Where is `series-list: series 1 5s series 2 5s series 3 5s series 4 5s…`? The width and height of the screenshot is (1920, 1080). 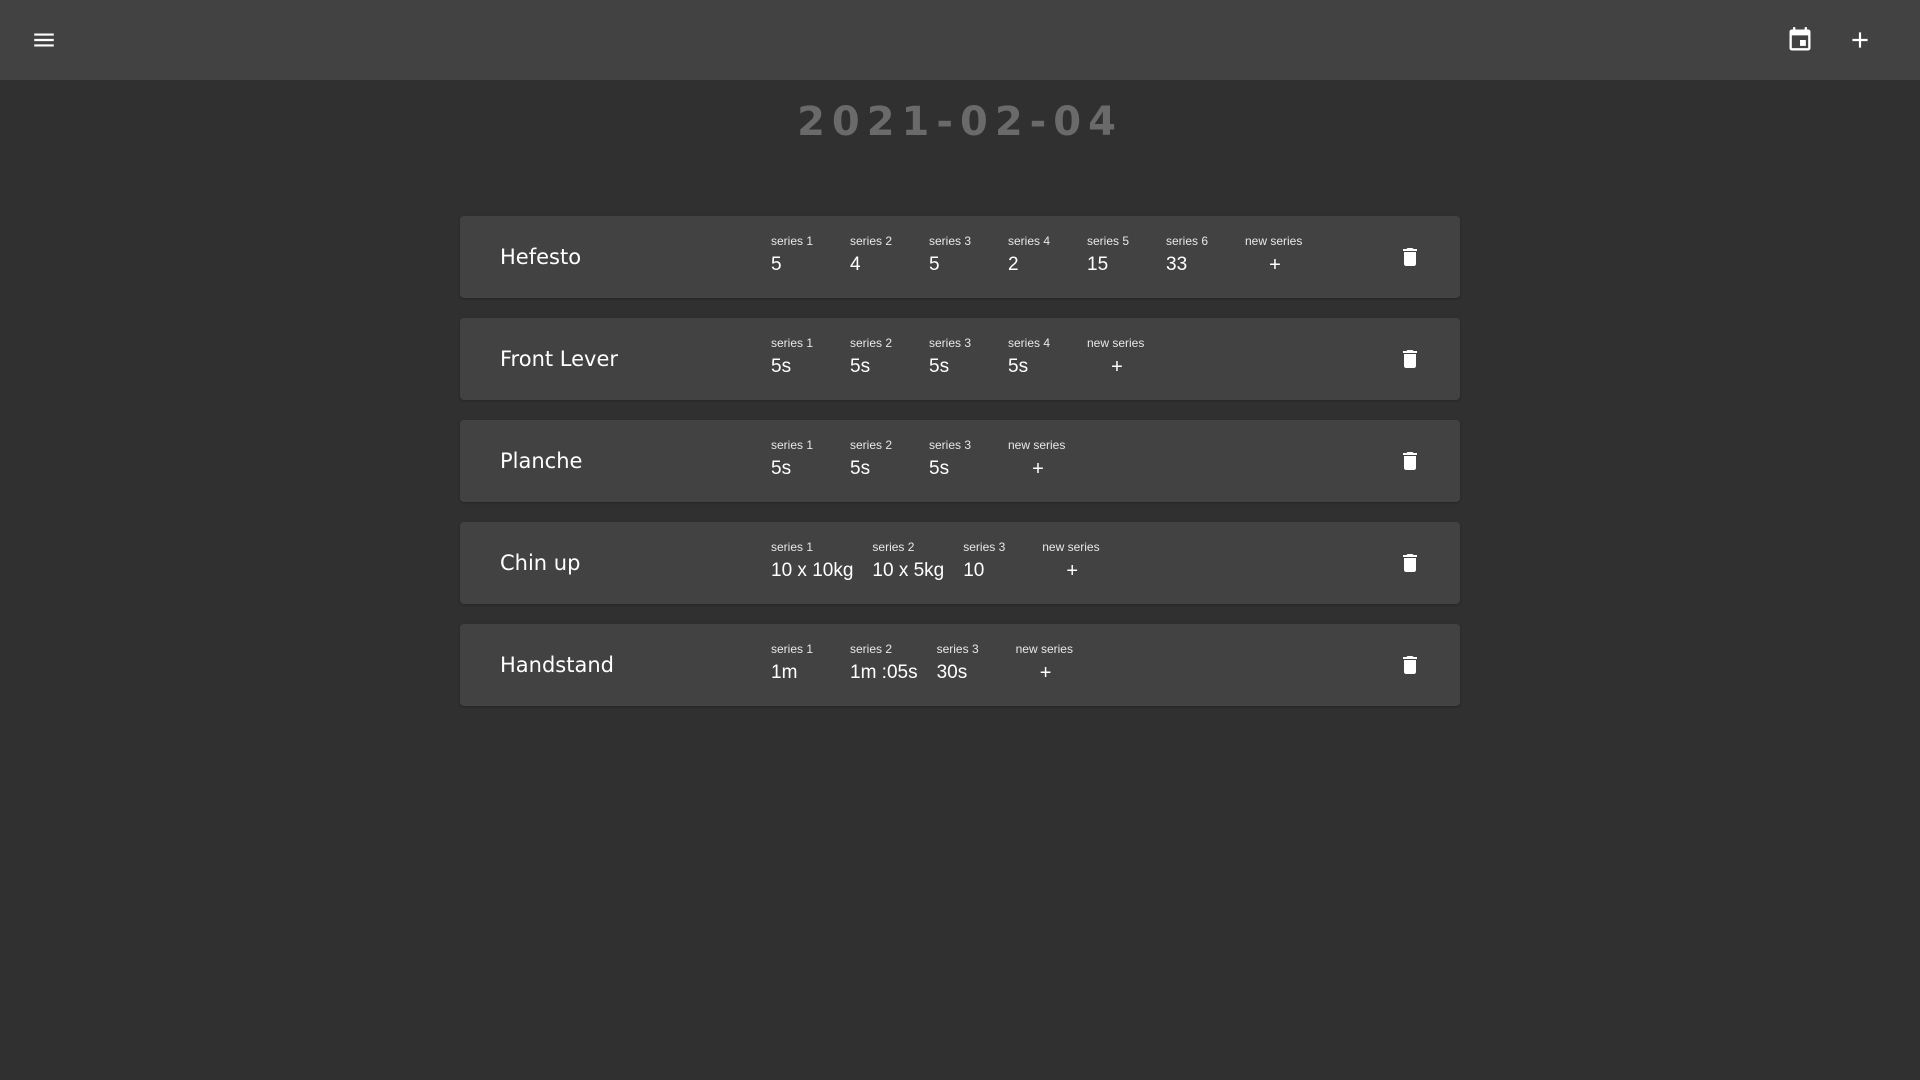
series-list: series 1 5s series 2 5s series 3 5s series 4 5s… is located at coordinates (968, 357).